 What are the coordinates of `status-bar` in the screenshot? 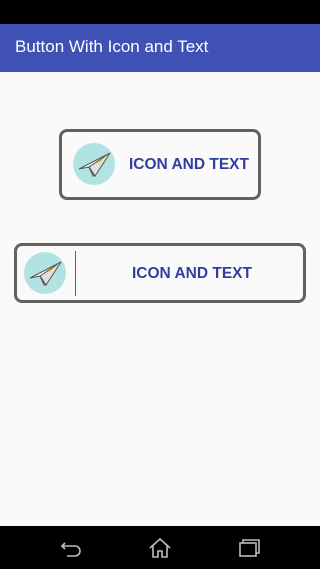 It's located at (160, 12).